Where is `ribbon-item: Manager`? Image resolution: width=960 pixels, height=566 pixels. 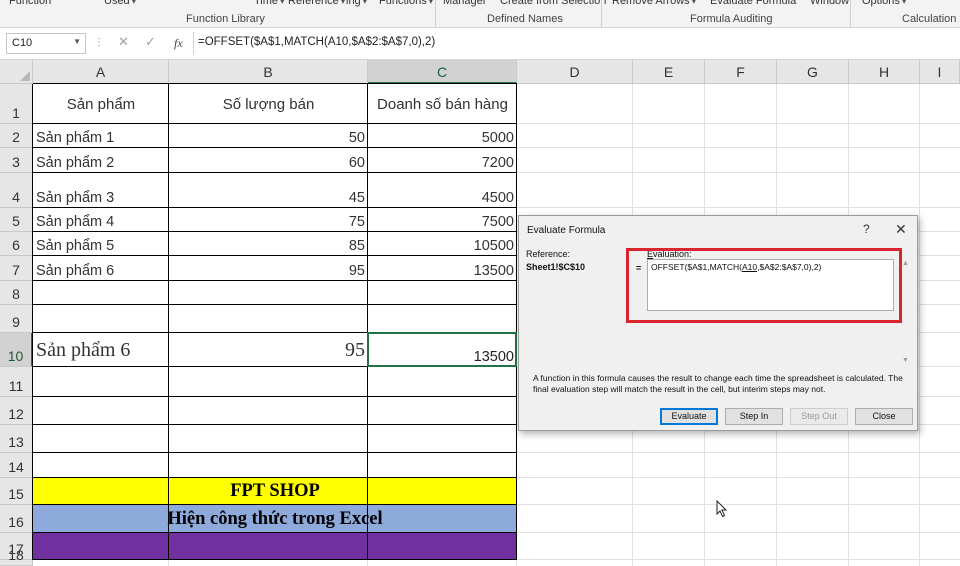 ribbon-item: Manager is located at coordinates (464, 3).